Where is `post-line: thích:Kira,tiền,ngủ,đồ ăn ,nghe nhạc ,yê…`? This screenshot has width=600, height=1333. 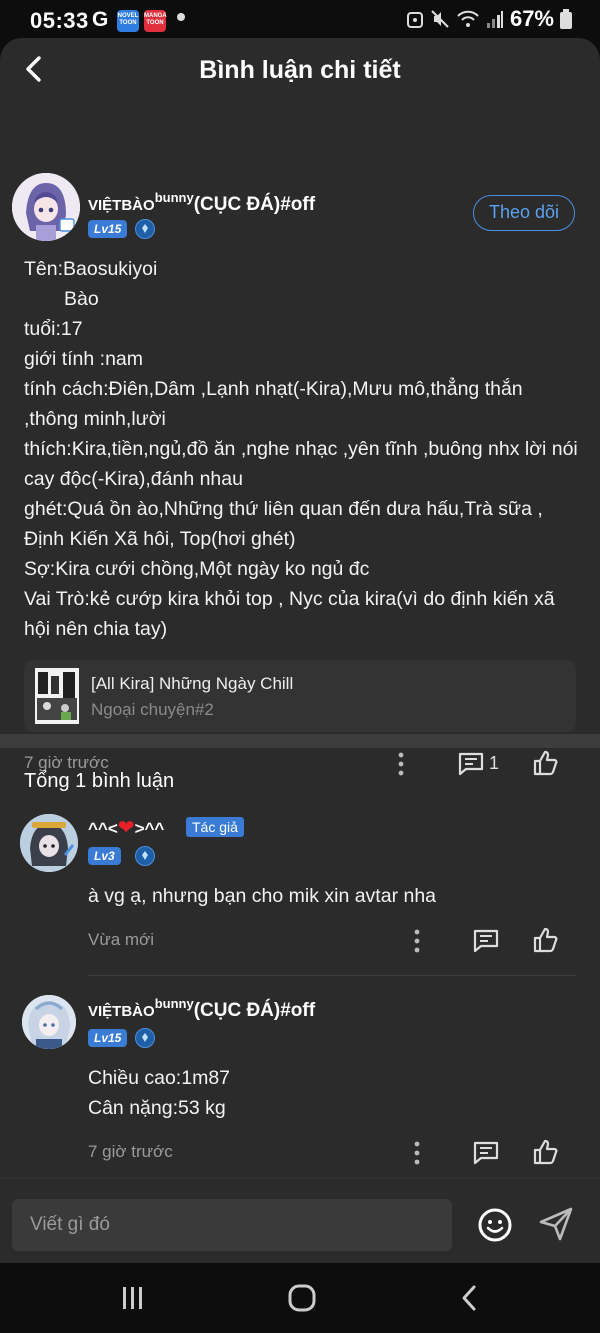 post-line: thích:Kira,tiền,ngủ,đồ ăn ,nghe nhạc ,yê… is located at coordinates (301, 464).